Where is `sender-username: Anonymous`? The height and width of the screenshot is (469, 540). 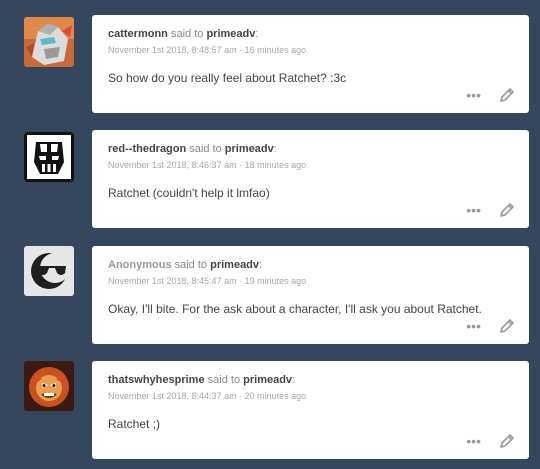 sender-username: Anonymous is located at coordinates (140, 265).